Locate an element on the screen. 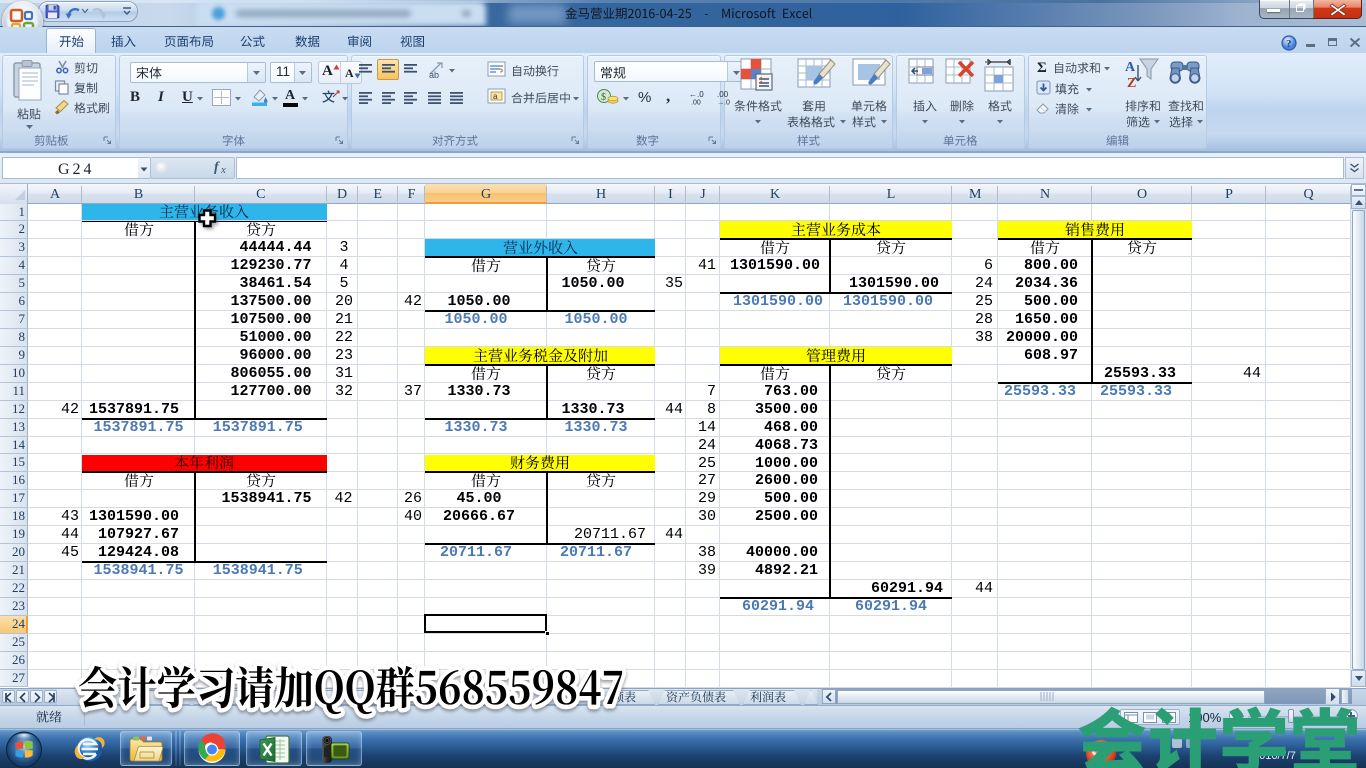 This screenshot has height=768, width=1366. svg-text: ←.0 is located at coordinates (696, 94).